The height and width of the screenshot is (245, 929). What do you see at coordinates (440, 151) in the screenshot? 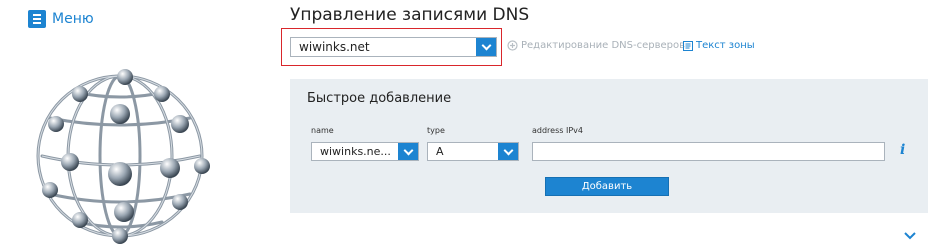
I see `type-select-value: A` at bounding box center [440, 151].